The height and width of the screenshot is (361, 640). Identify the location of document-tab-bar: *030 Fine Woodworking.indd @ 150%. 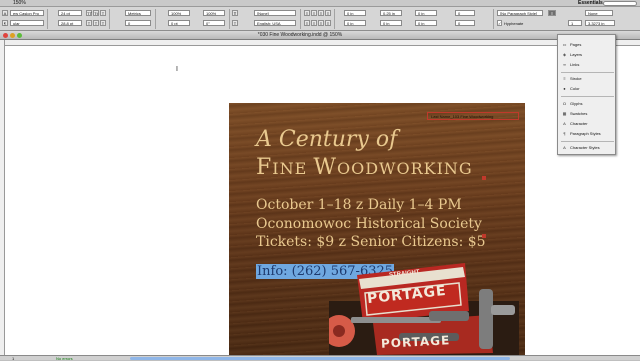
(320, 35).